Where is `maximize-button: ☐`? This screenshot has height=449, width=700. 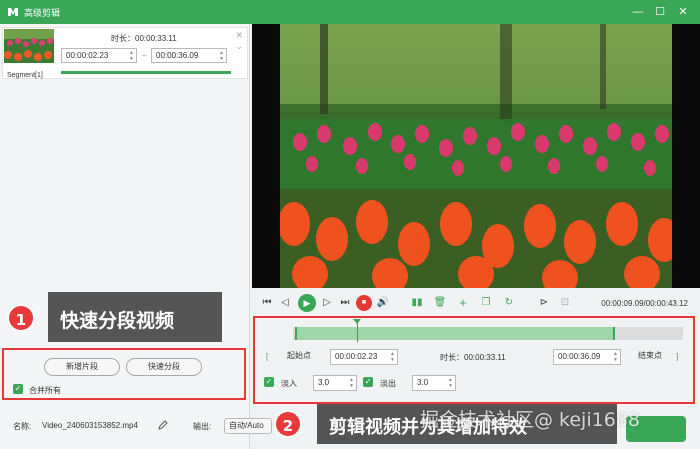 maximize-button: ☐ is located at coordinates (660, 12).